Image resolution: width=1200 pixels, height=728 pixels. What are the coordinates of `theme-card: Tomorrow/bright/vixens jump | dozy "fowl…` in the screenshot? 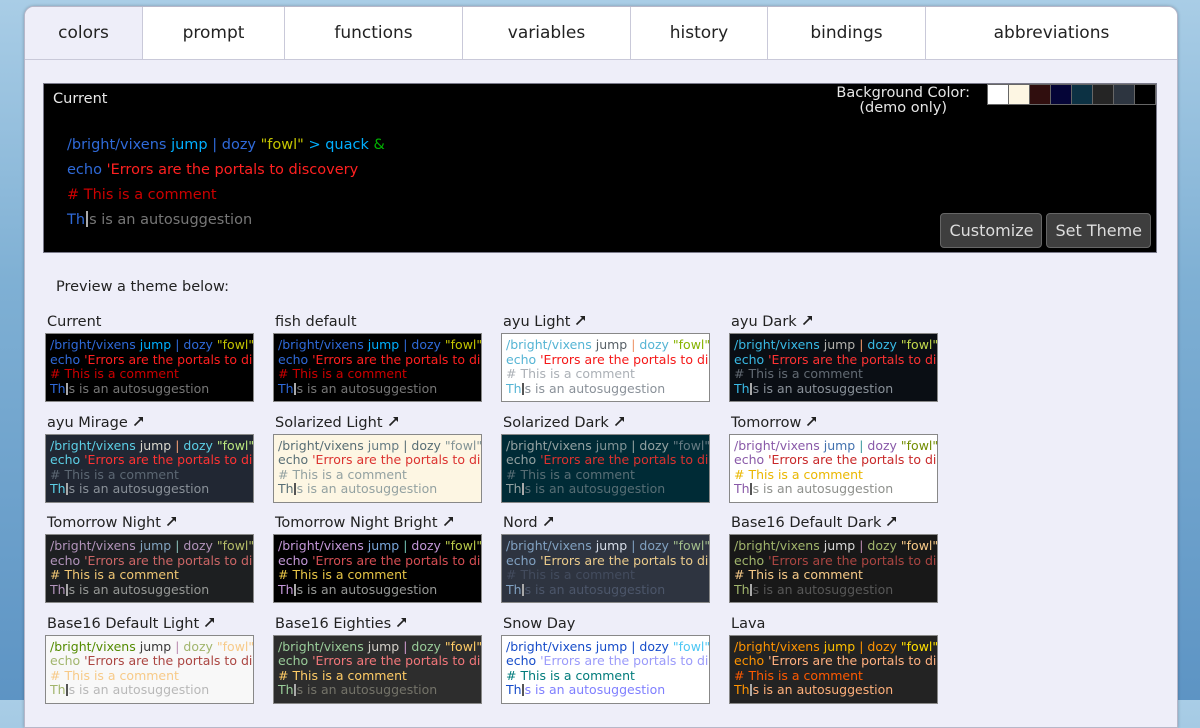 It's located at (833, 458).